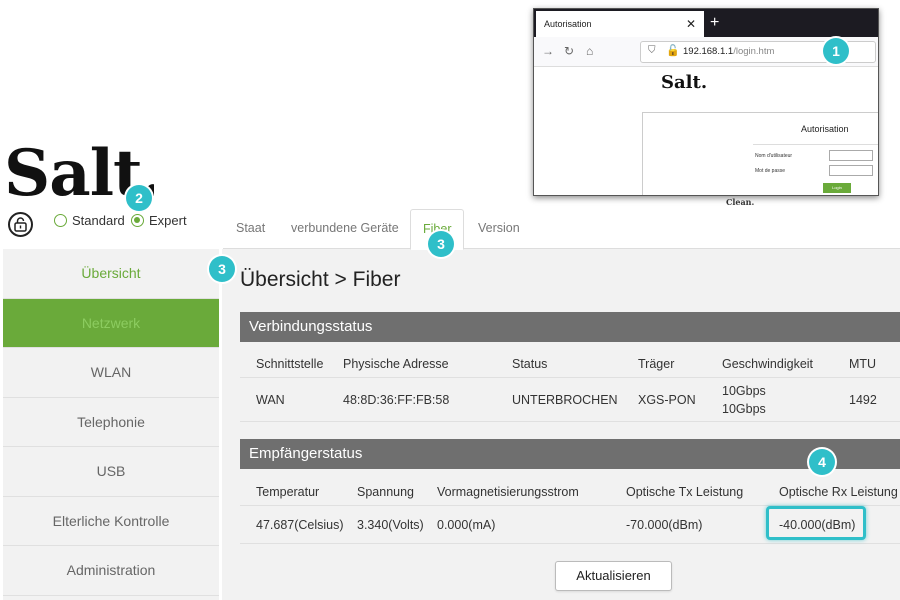 The height and width of the screenshot is (600, 900). What do you see at coordinates (754, 51) in the screenshot?
I see `url-path: /login.htm` at bounding box center [754, 51].